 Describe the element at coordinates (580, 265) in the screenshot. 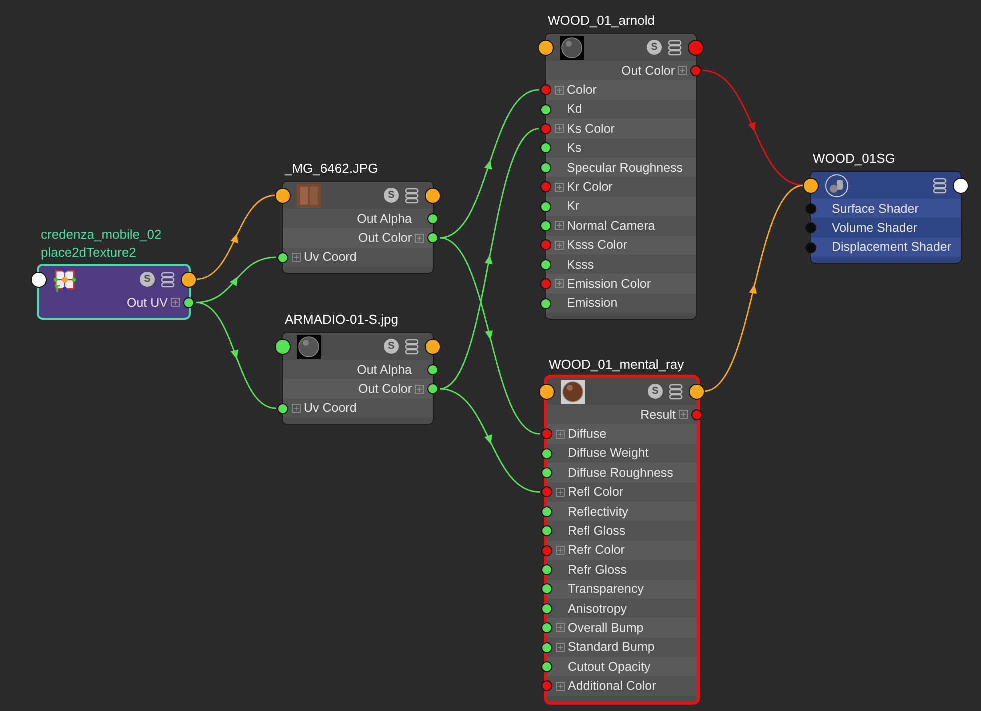

I see `attribute-label: Ksss` at that location.